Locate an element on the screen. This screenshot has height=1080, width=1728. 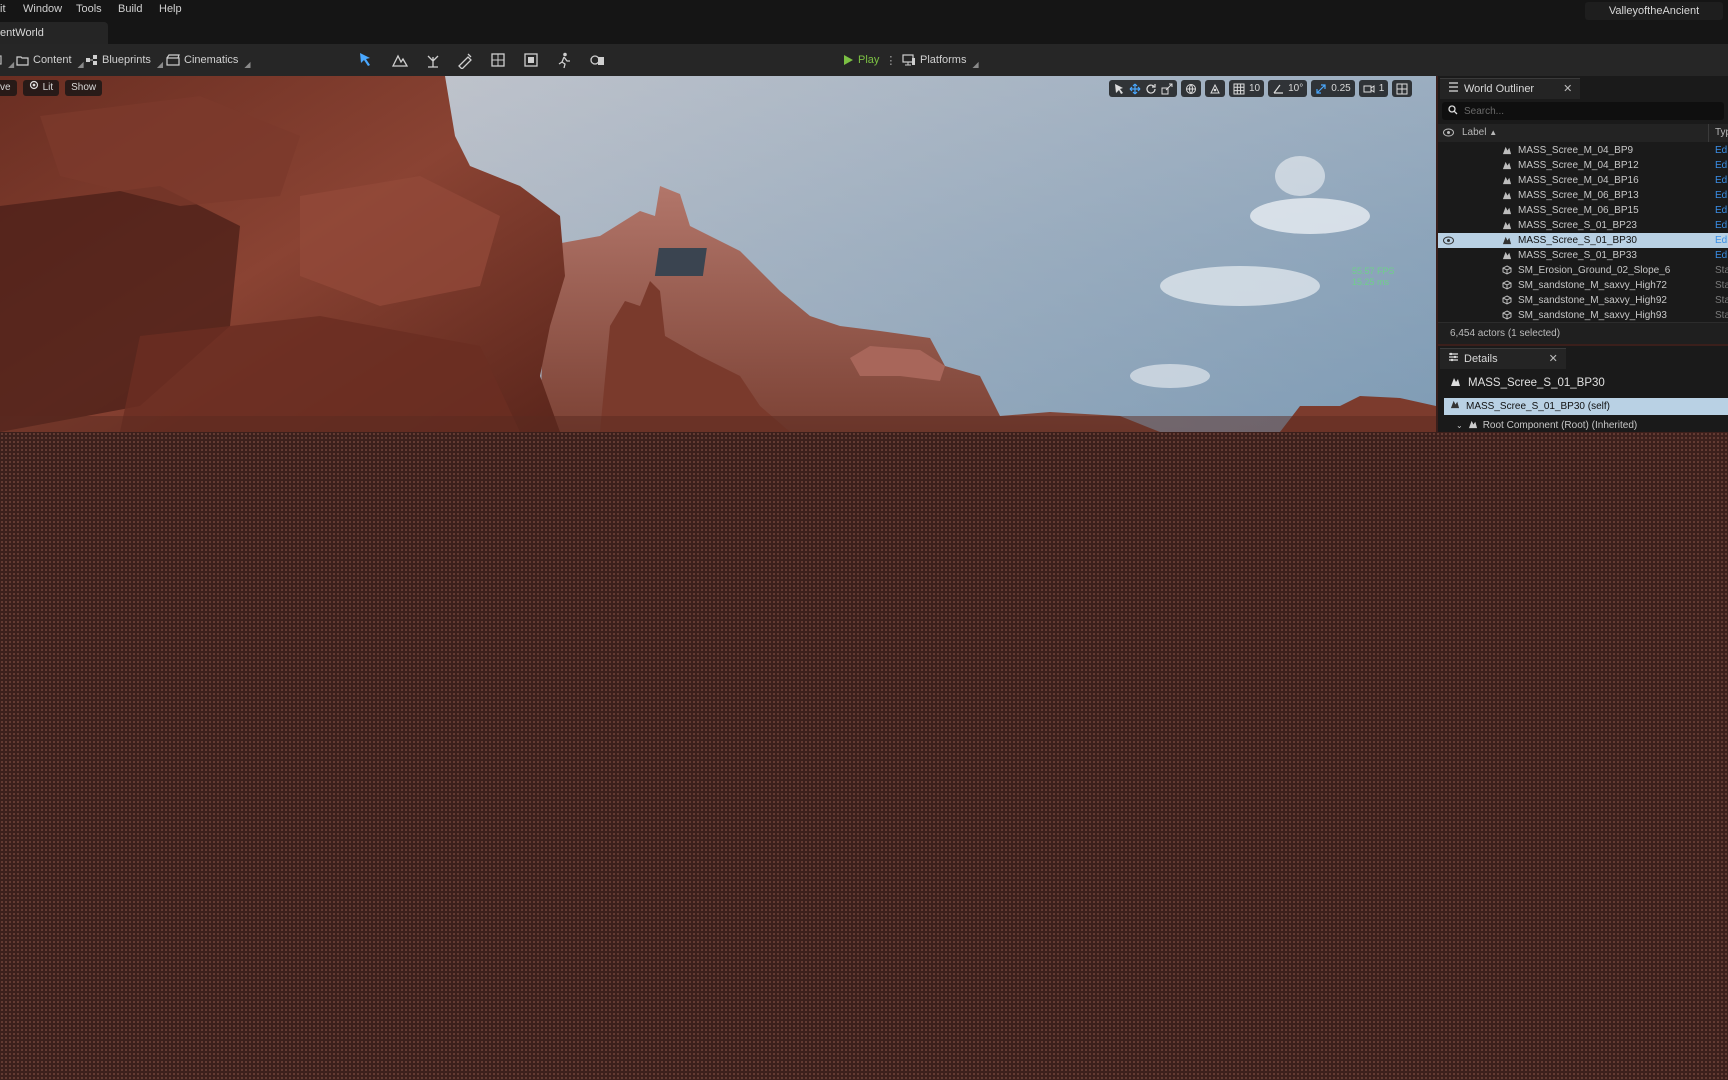
scale-icon is located at coordinates (1167, 89).